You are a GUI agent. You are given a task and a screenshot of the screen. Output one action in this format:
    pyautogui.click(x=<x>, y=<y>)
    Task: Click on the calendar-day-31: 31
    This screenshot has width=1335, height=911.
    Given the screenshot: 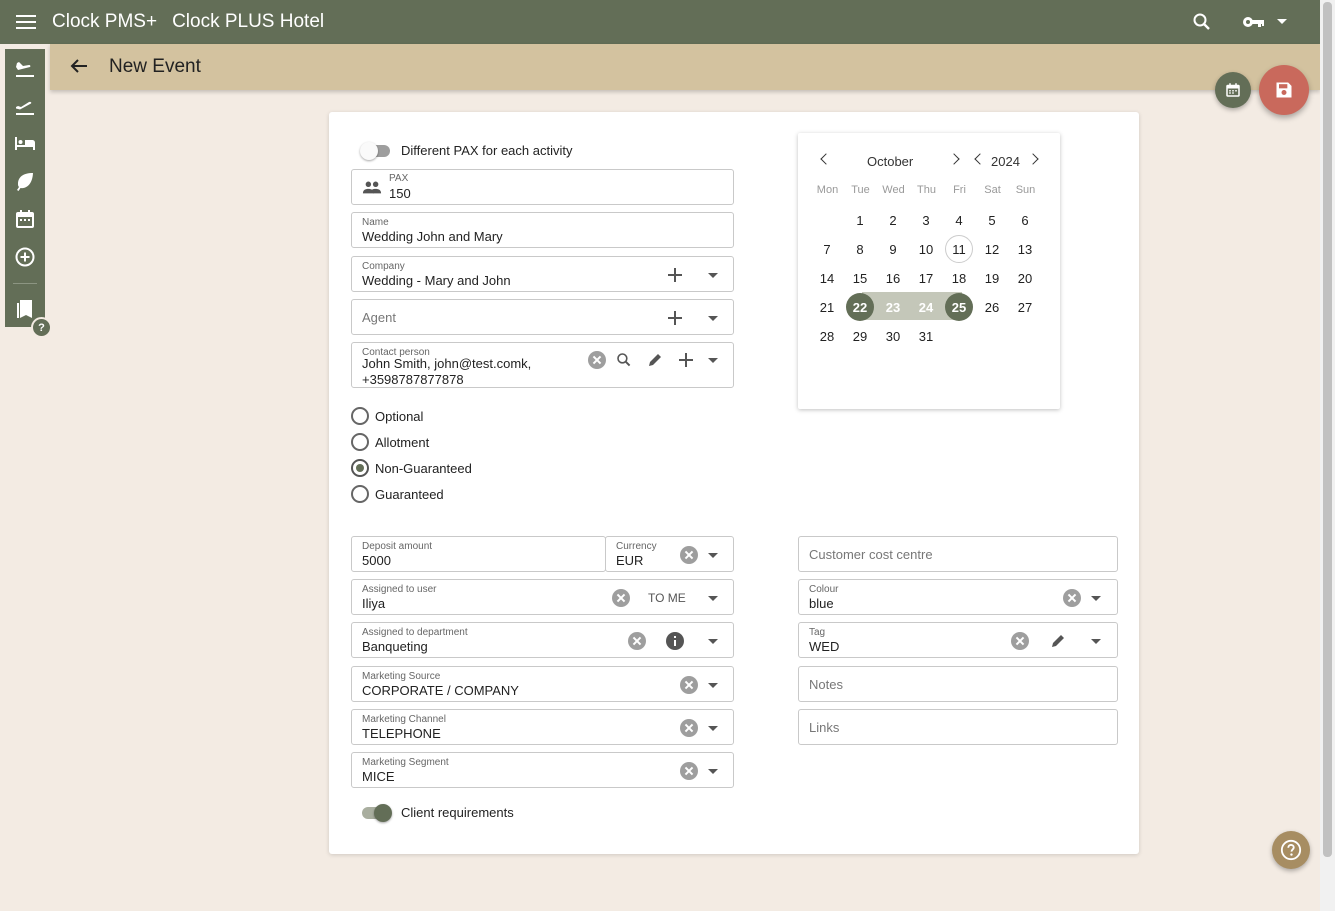 What is the action you would take?
    pyautogui.click(x=926, y=336)
    